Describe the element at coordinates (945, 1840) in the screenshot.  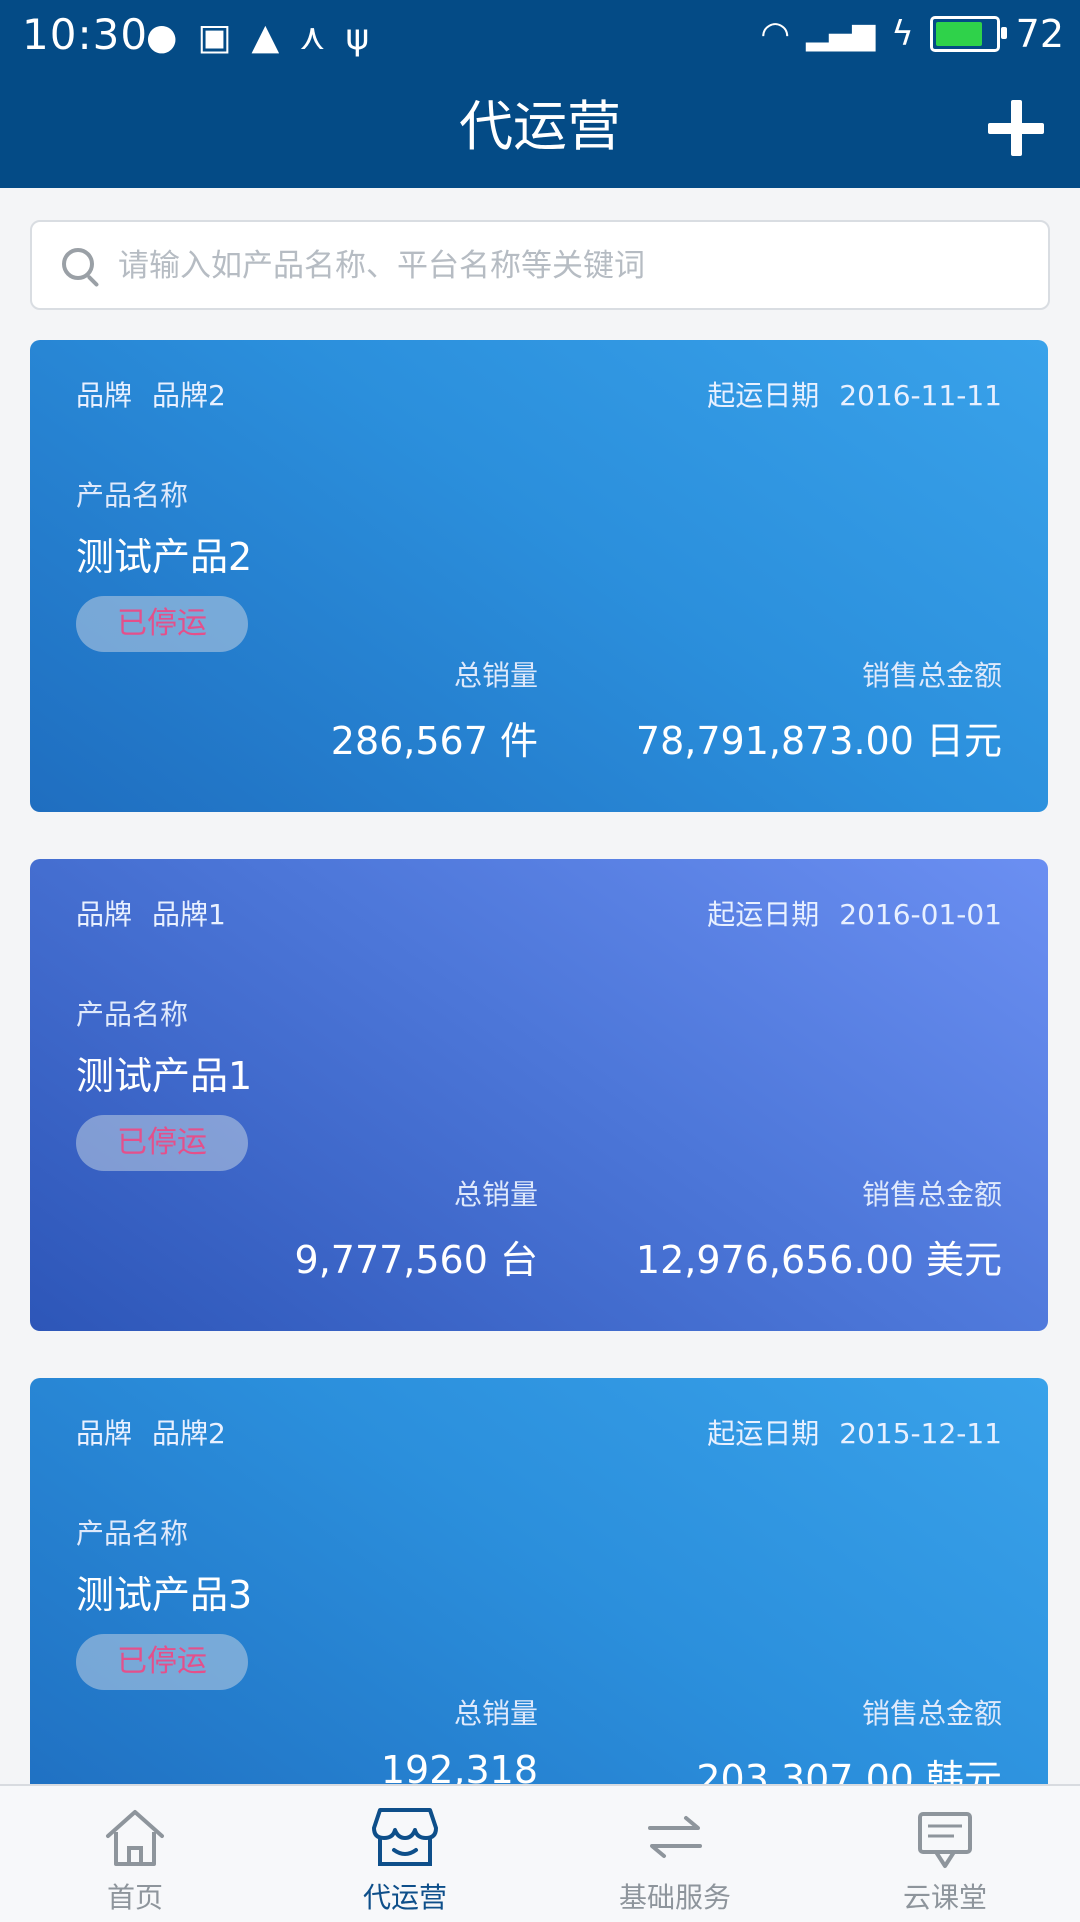
I see `classroom-icon` at that location.